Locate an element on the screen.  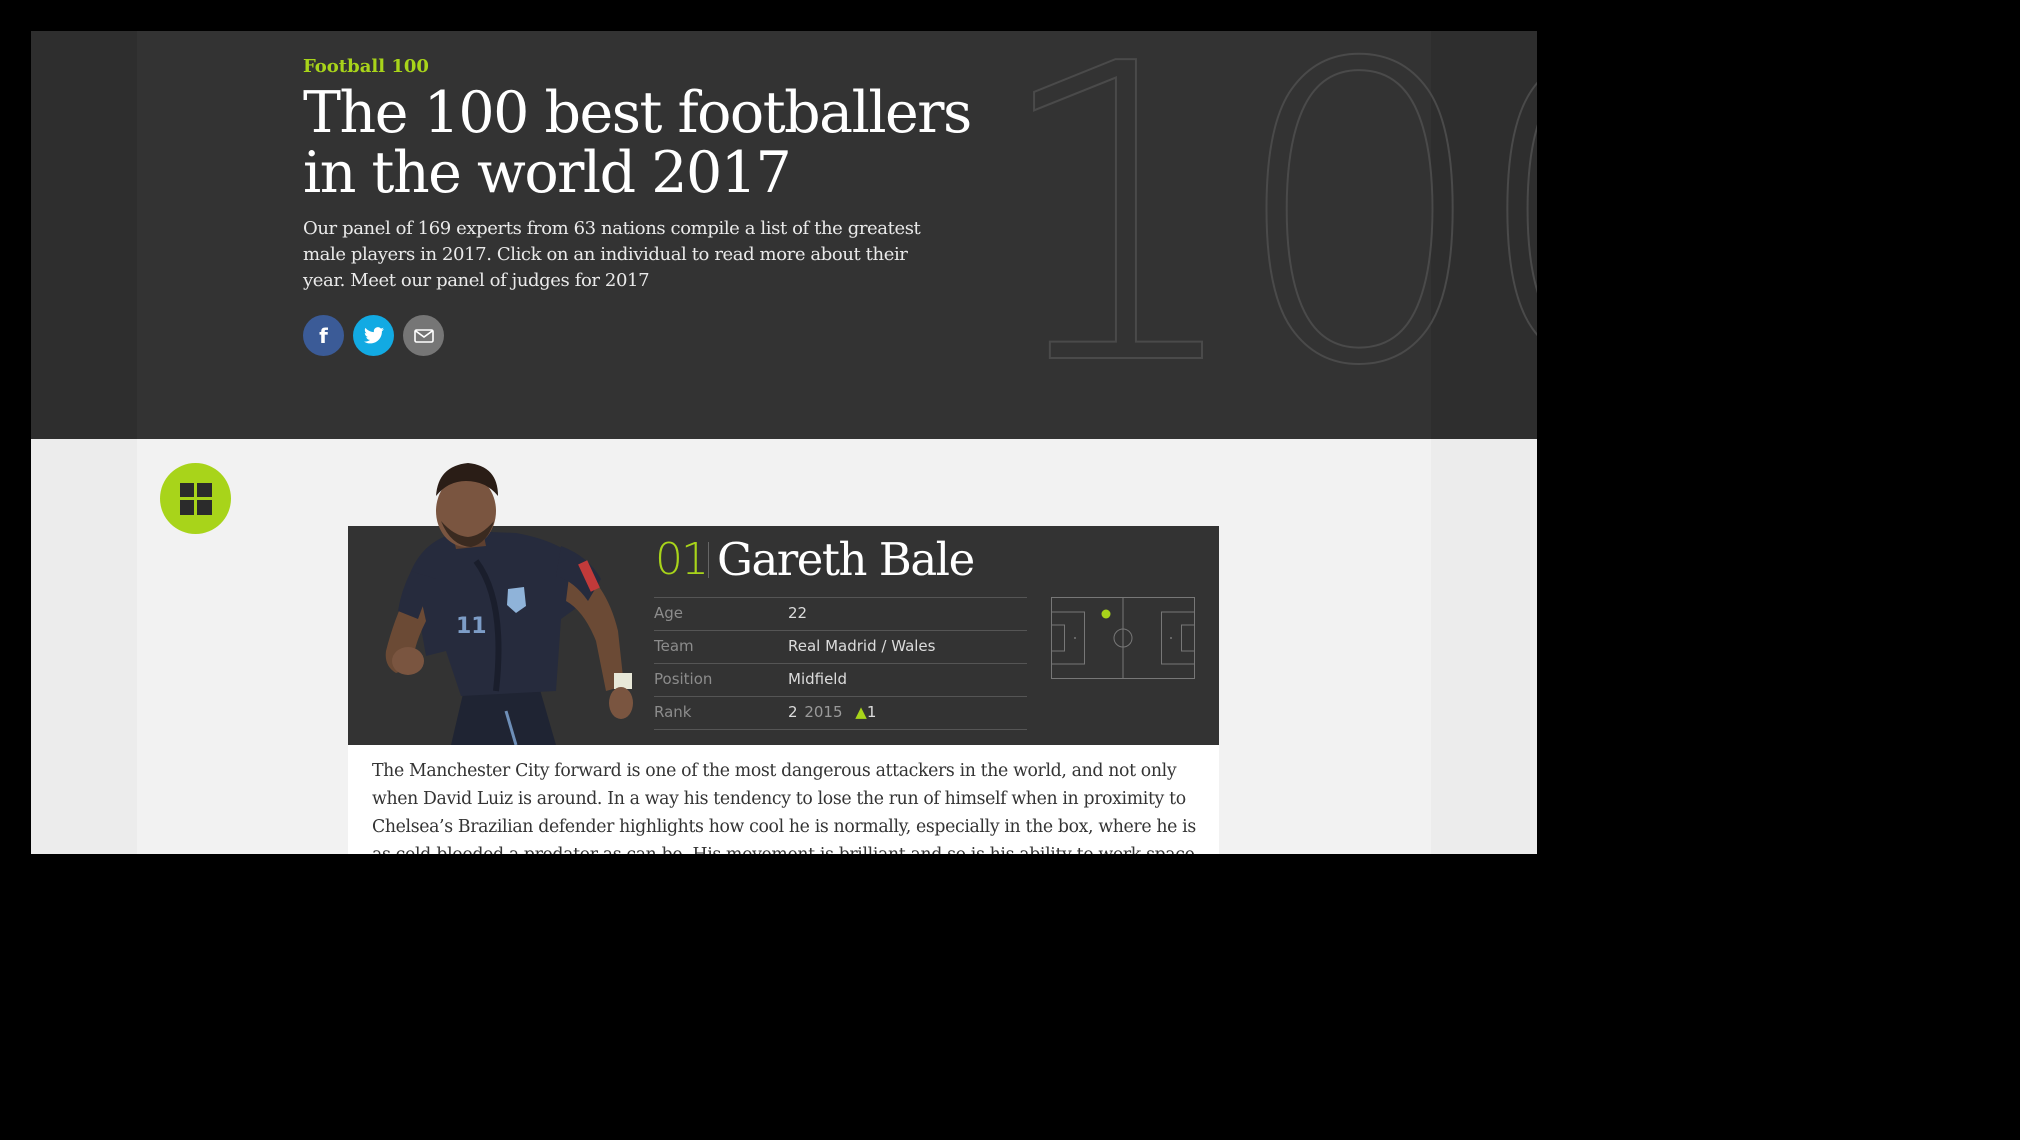
email-icon is located at coordinates (423, 335).